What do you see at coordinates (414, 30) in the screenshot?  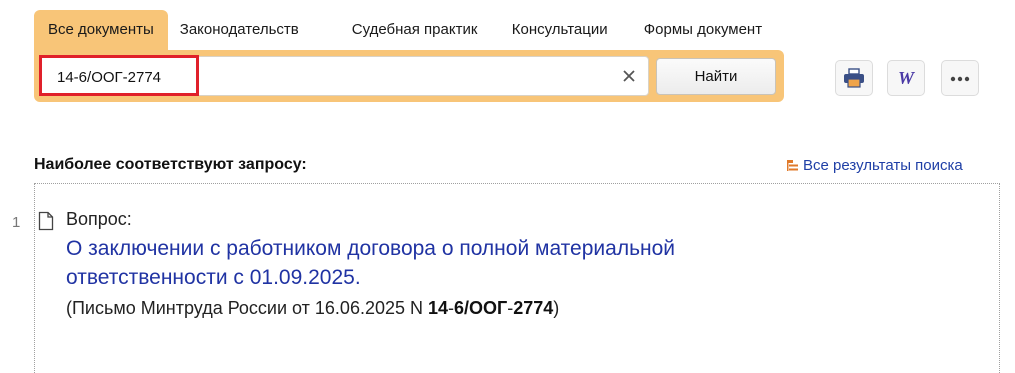 I see `tab-court-practice: Судебная практик` at bounding box center [414, 30].